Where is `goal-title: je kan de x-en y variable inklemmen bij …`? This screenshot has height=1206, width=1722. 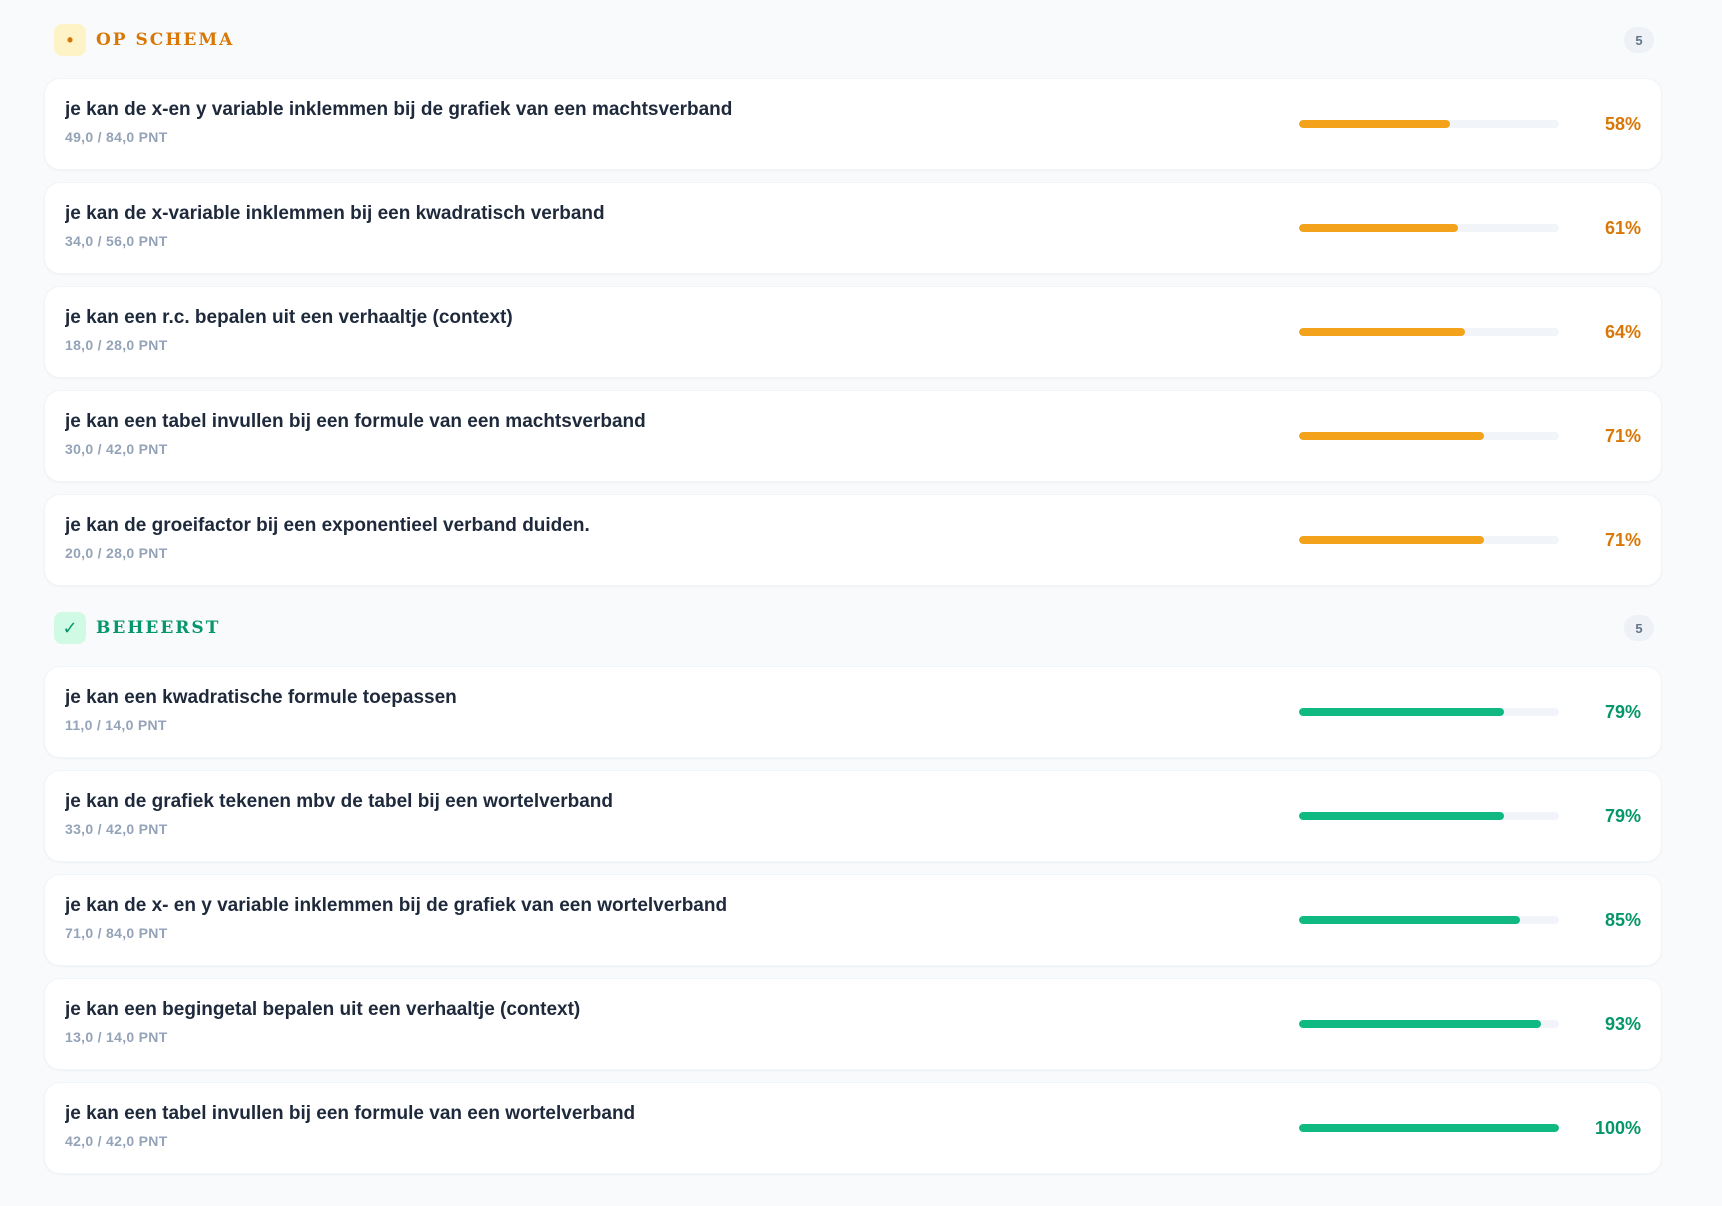
goal-title: je kan de x-en y variable inklemmen bij … is located at coordinates (399, 109).